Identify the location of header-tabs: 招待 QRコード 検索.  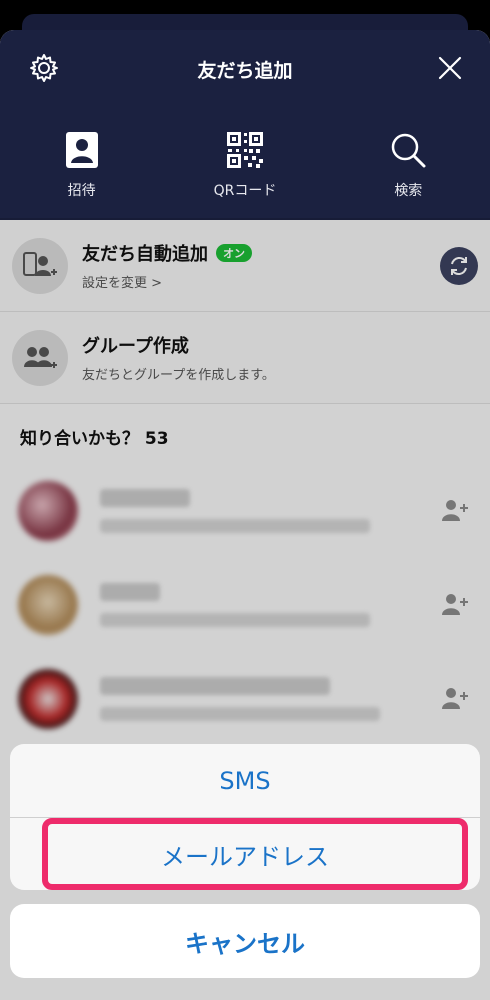
(245, 165).